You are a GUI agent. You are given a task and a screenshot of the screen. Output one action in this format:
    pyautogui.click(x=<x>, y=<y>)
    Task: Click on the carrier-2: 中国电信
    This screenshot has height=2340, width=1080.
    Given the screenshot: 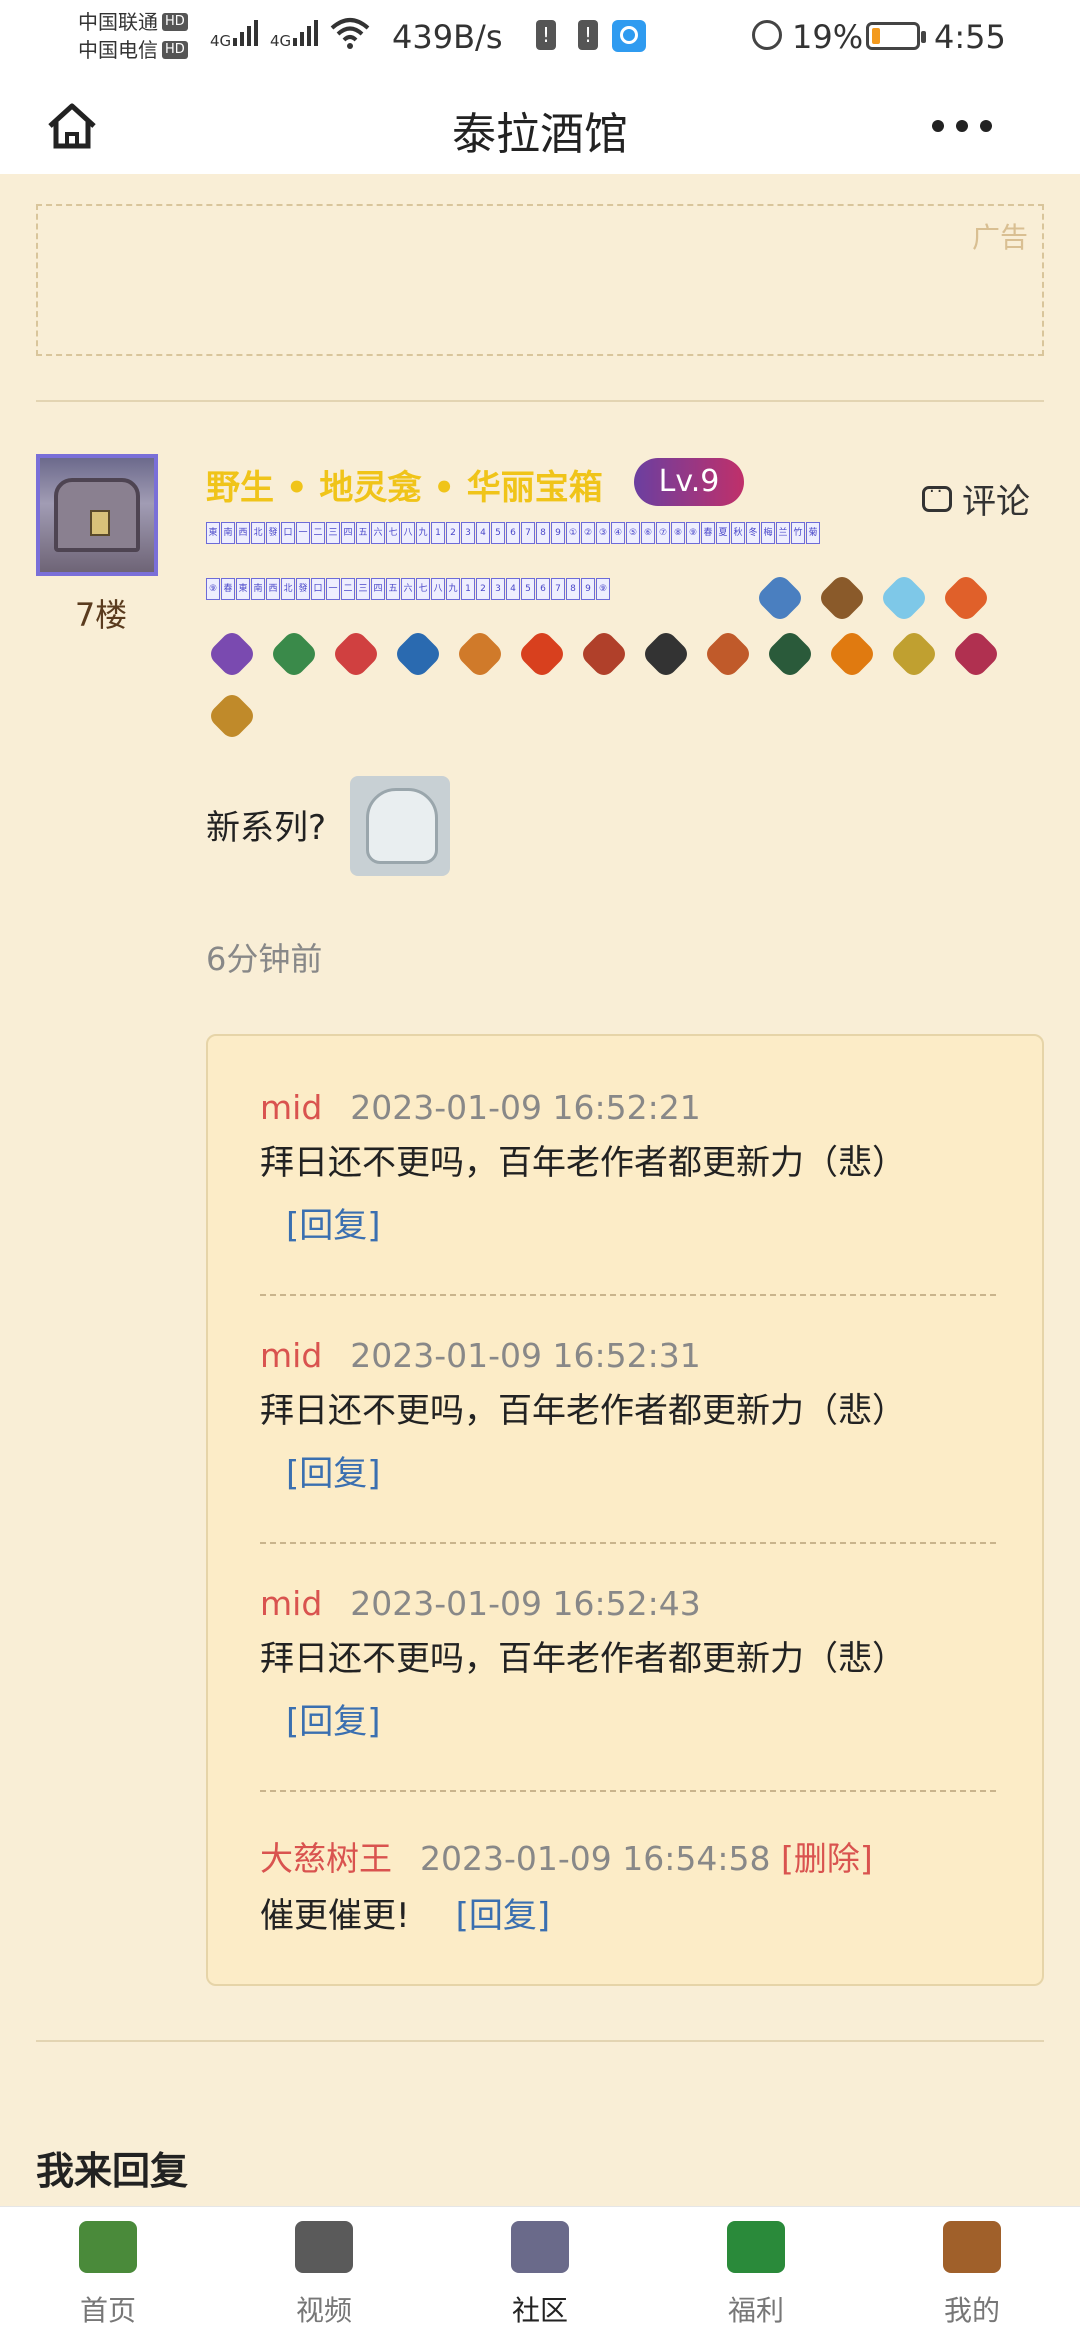 What is the action you would take?
    pyautogui.click(x=118, y=50)
    